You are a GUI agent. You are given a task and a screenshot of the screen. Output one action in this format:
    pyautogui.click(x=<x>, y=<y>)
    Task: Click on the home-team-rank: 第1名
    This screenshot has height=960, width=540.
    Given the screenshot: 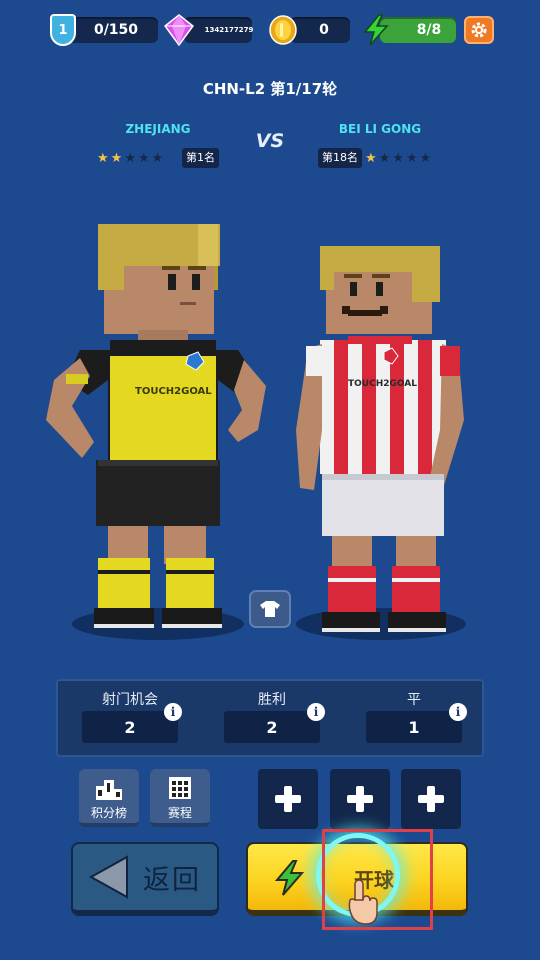 What is the action you would take?
    pyautogui.click(x=200, y=158)
    